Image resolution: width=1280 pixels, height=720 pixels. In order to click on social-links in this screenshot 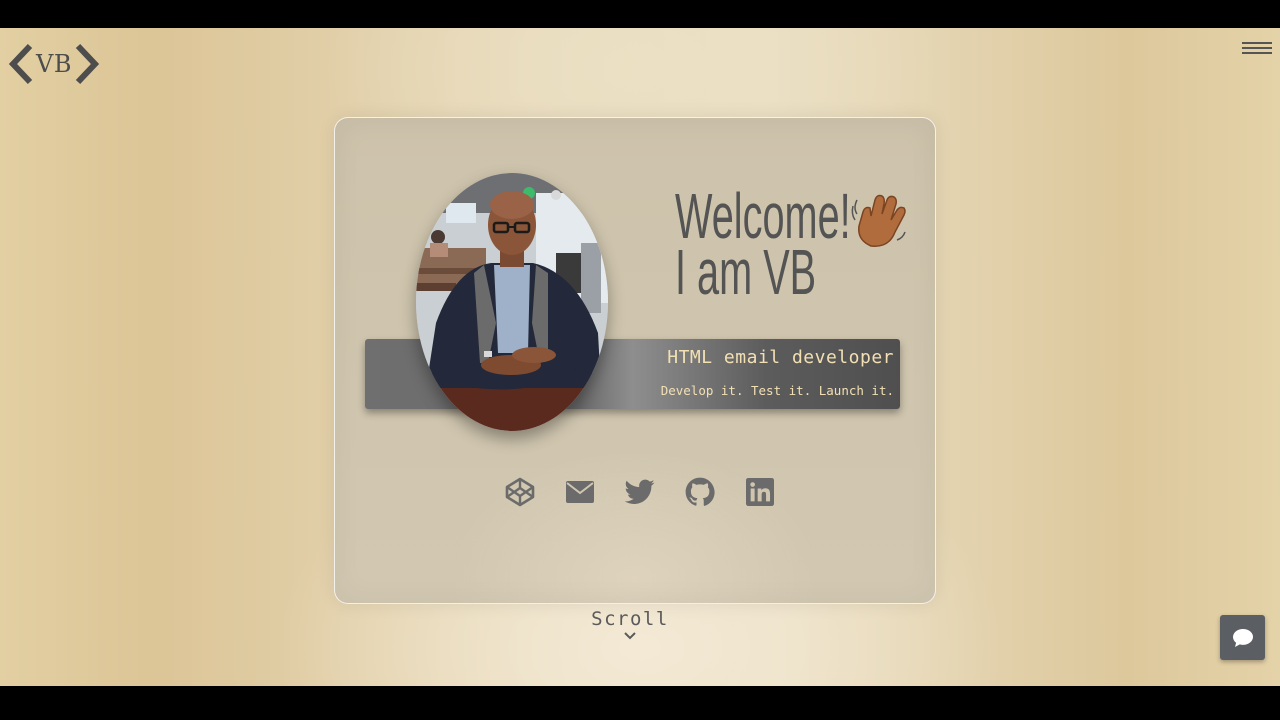, I will do `click(640, 492)`.